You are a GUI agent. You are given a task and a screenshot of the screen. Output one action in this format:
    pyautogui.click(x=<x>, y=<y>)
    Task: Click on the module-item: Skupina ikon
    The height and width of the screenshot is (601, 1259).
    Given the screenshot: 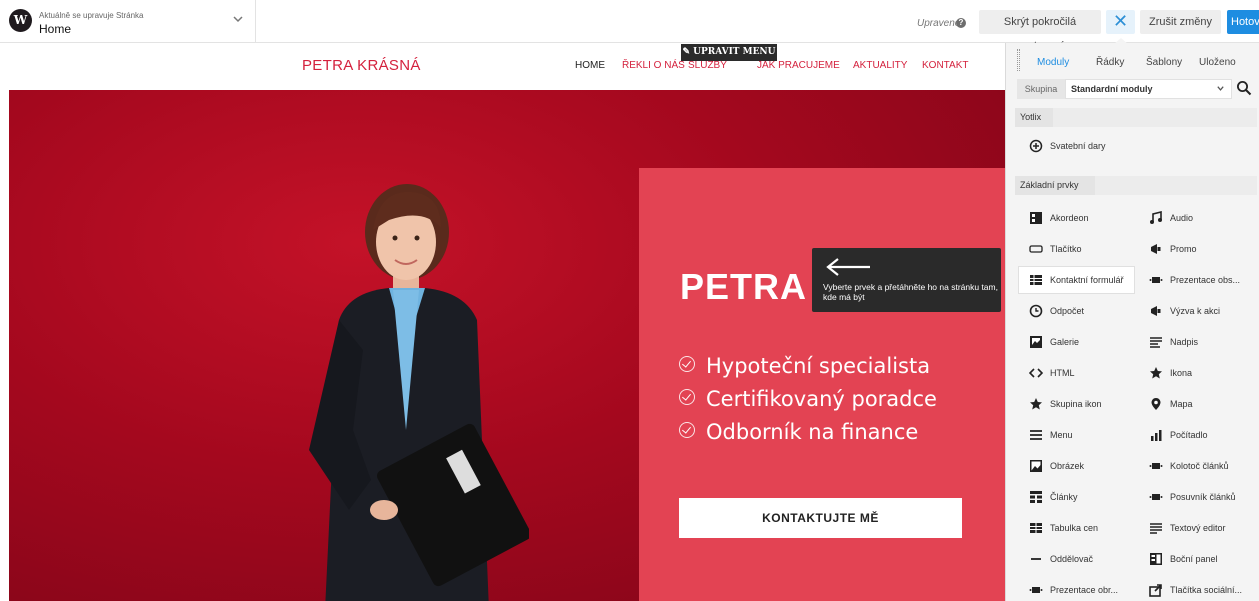 What is the action you would take?
    pyautogui.click(x=1076, y=404)
    